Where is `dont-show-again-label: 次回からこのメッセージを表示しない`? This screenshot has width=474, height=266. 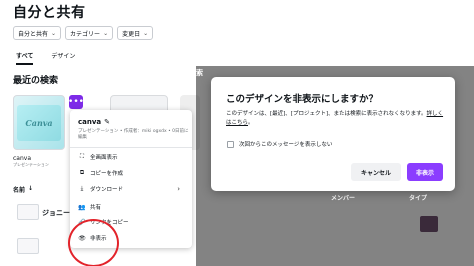 dont-show-again-label: 次回からこのメッセージを表示しない is located at coordinates (286, 145).